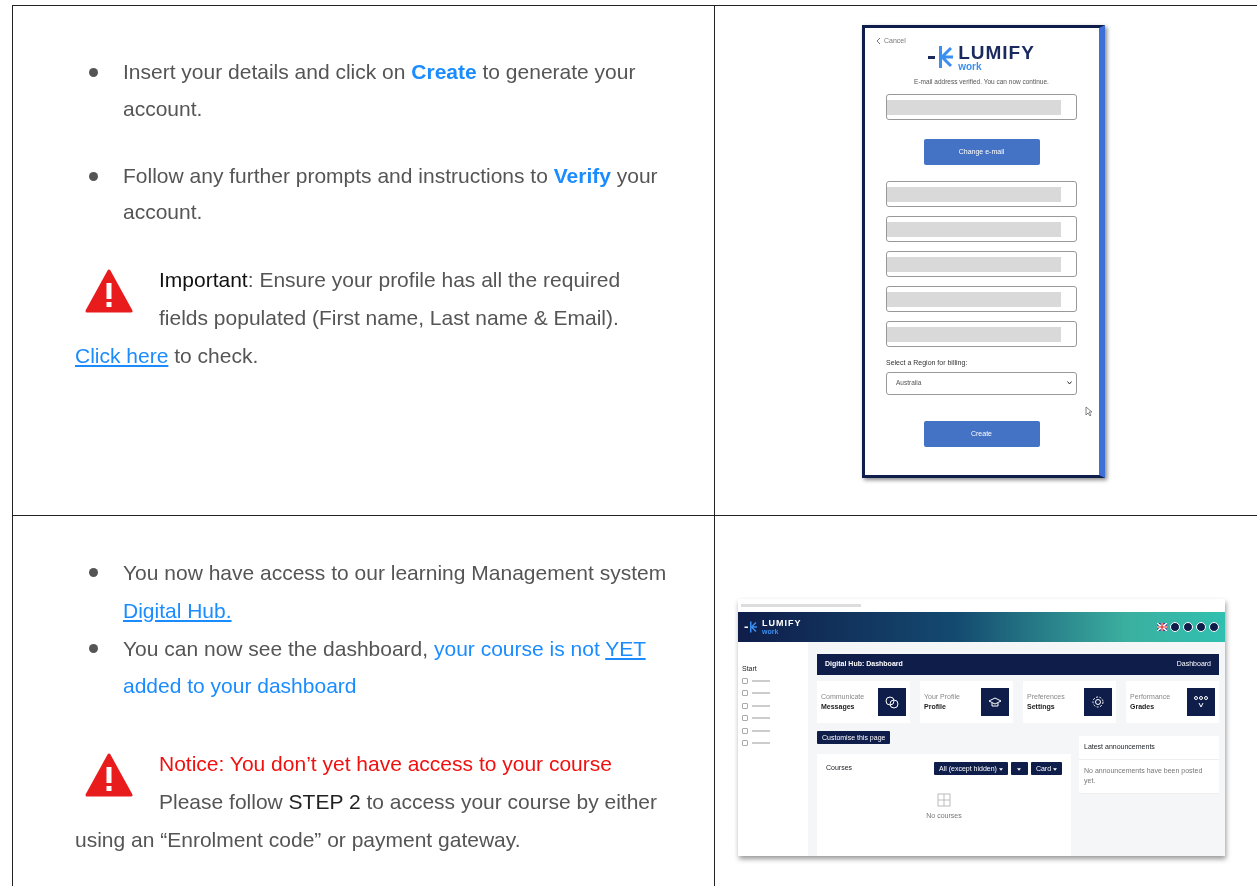  What do you see at coordinates (995, 702) in the screenshot?
I see `graduation-cap-icon` at bounding box center [995, 702].